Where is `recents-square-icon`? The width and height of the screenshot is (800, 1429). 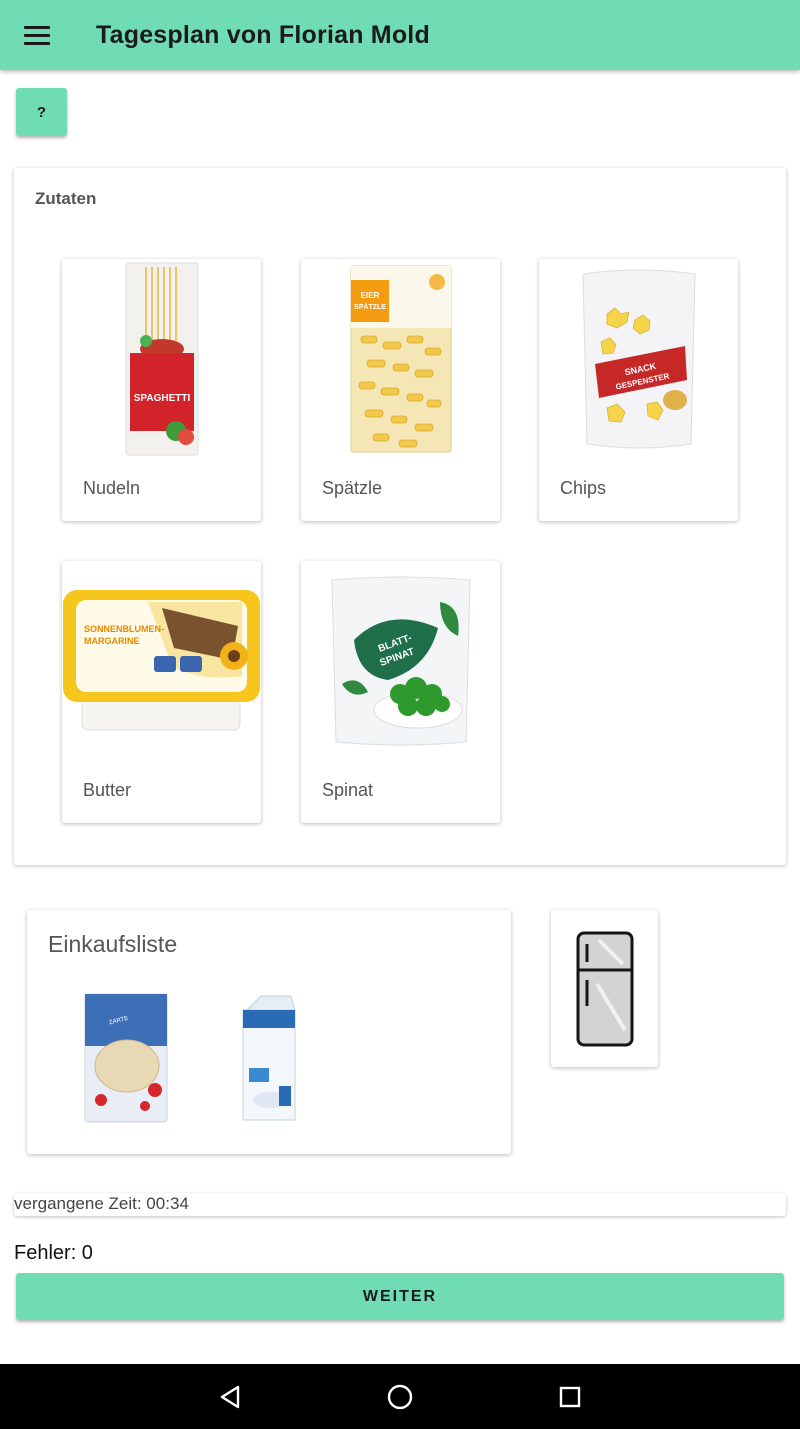 recents-square-icon is located at coordinates (570, 1396).